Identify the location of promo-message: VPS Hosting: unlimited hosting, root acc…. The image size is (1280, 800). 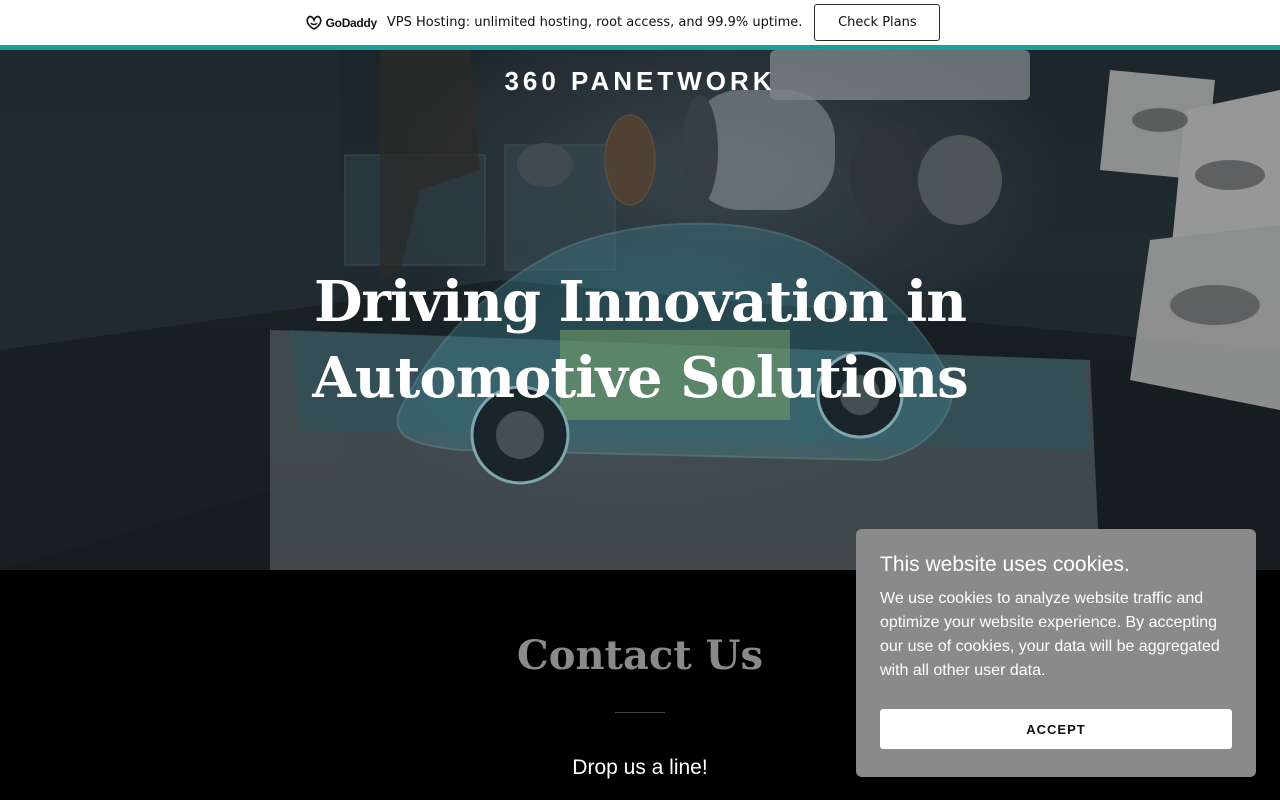
(594, 22).